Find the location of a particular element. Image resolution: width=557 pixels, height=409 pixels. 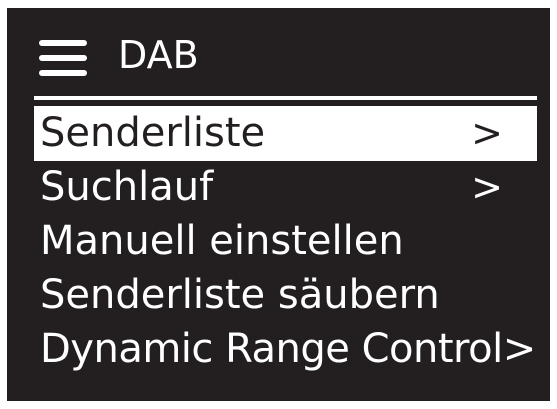

hamburger-menu-icon is located at coordinates (63, 59).